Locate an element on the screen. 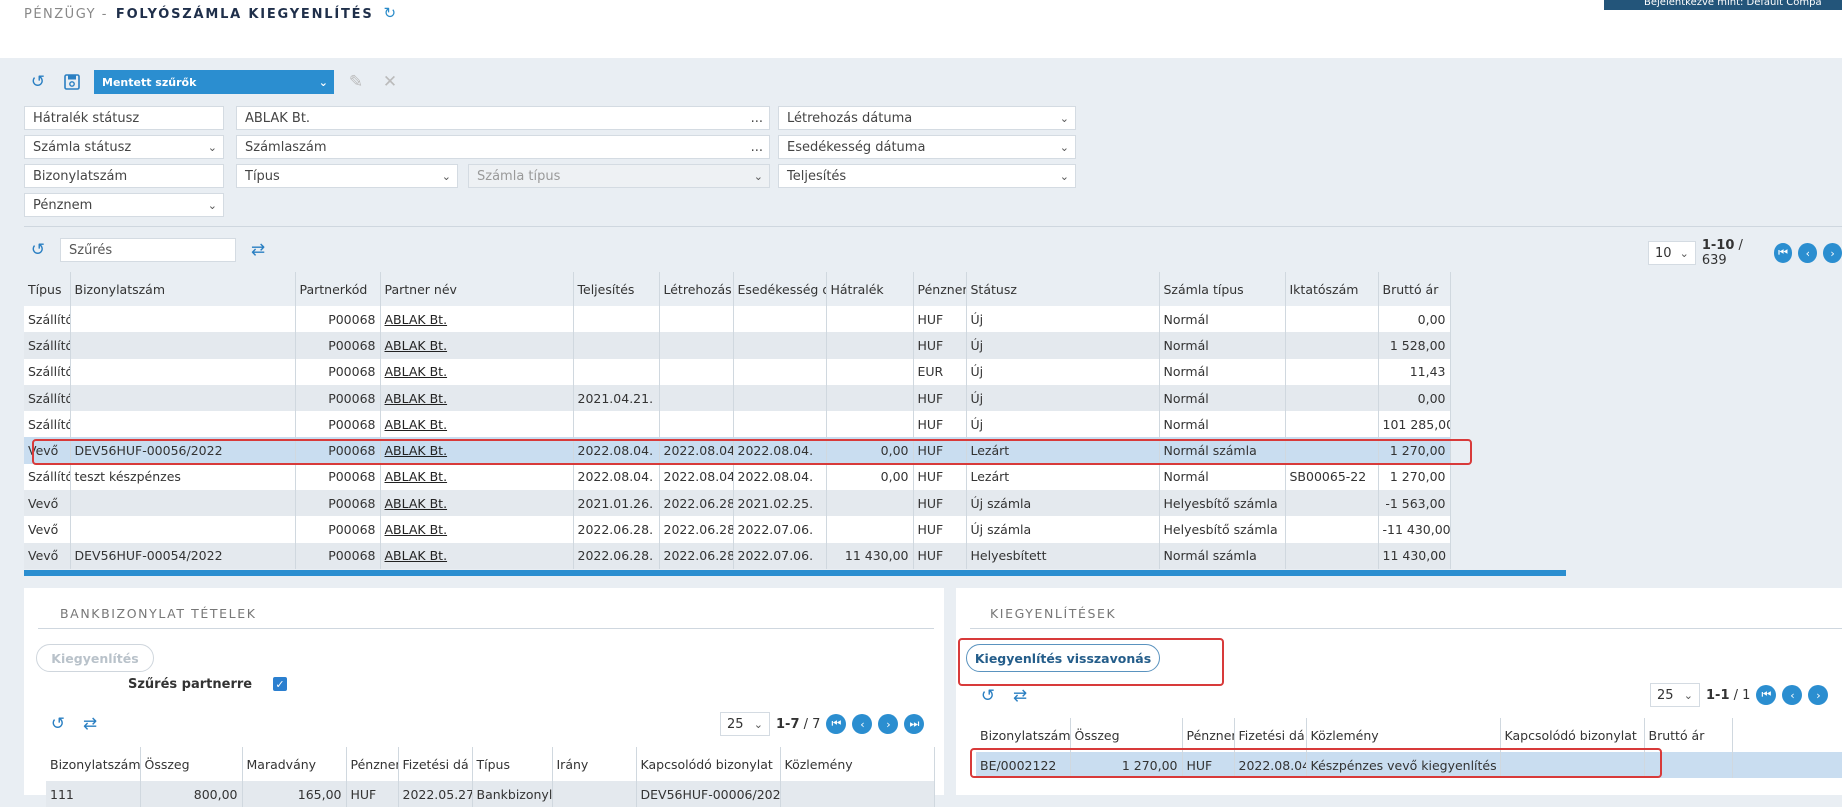  edit-icon: ✎ is located at coordinates (356, 82).